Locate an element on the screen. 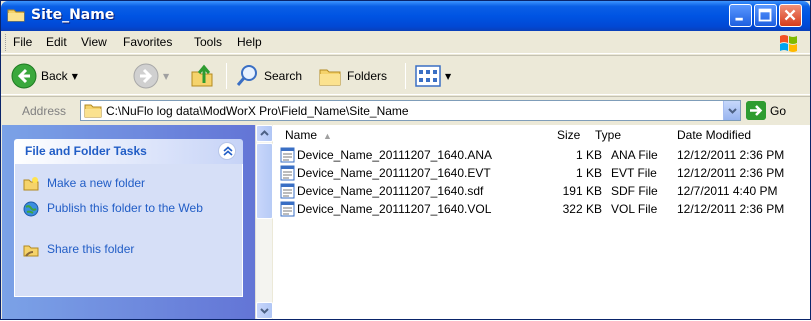 This screenshot has height=321, width=811. forward-arrow-icon is located at coordinates (146, 76).